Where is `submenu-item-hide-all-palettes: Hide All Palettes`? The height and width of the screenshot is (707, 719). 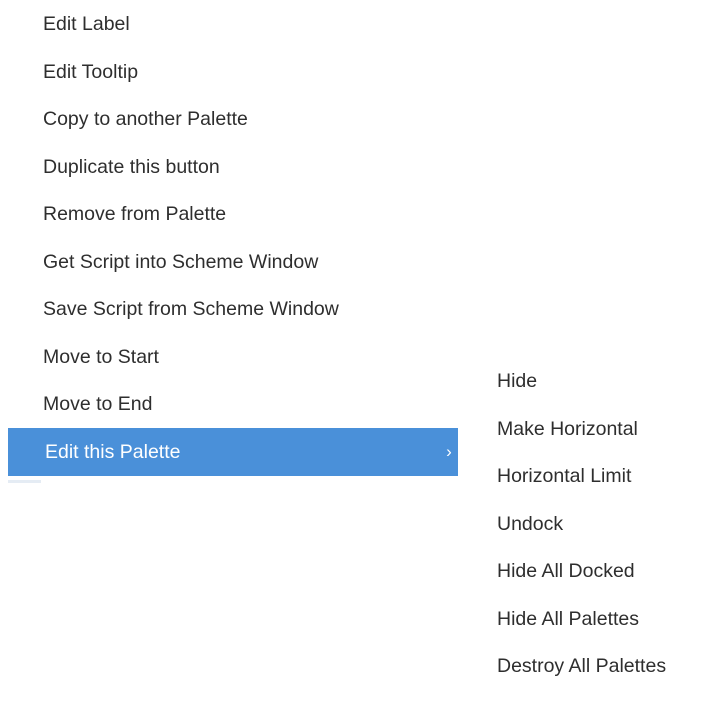 submenu-item-hide-all-palettes: Hide All Palettes is located at coordinates (594, 619).